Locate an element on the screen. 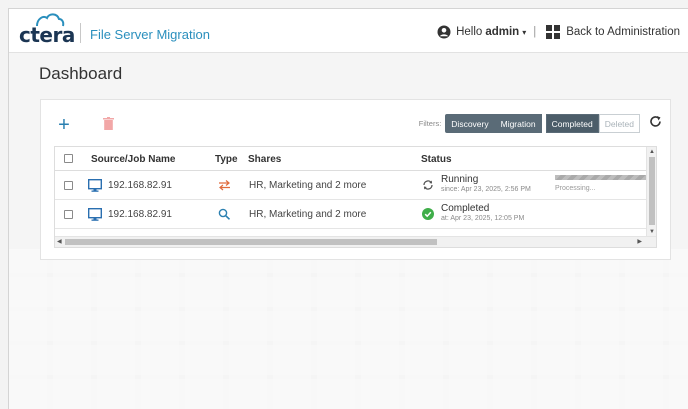 The height and width of the screenshot is (409, 688). grid-icon is located at coordinates (553, 32).